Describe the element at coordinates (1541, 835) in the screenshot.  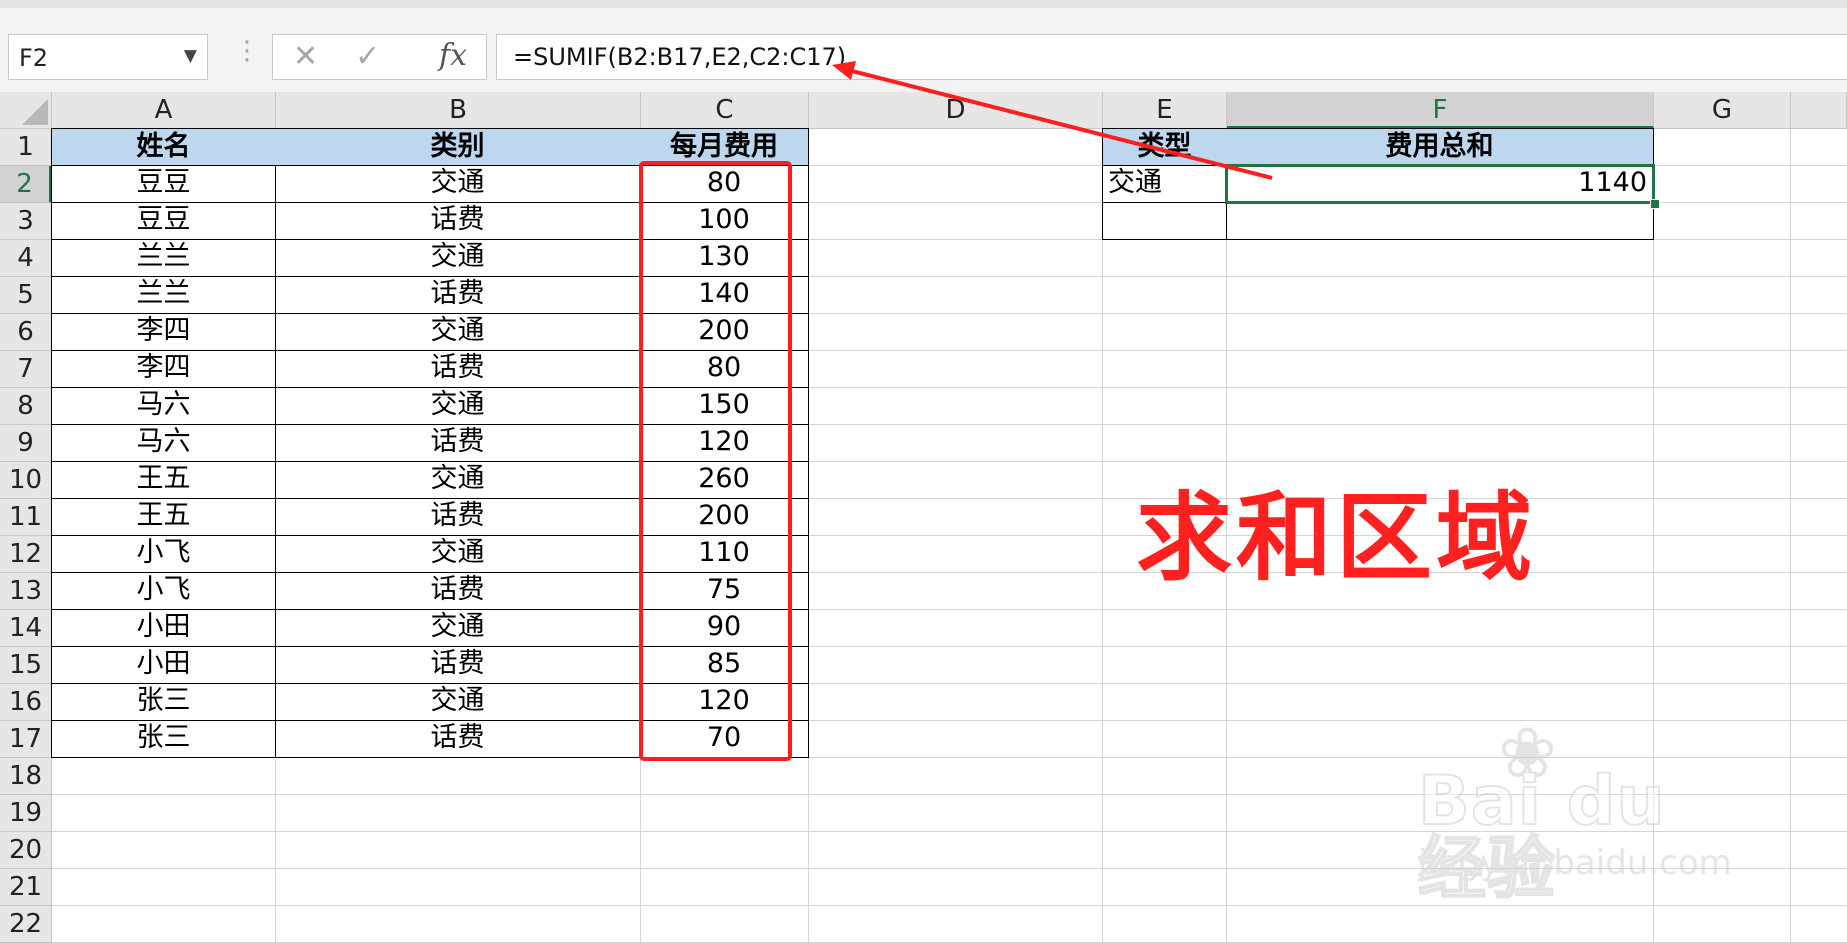
I see `watermark-brand: Bai du 经验` at that location.